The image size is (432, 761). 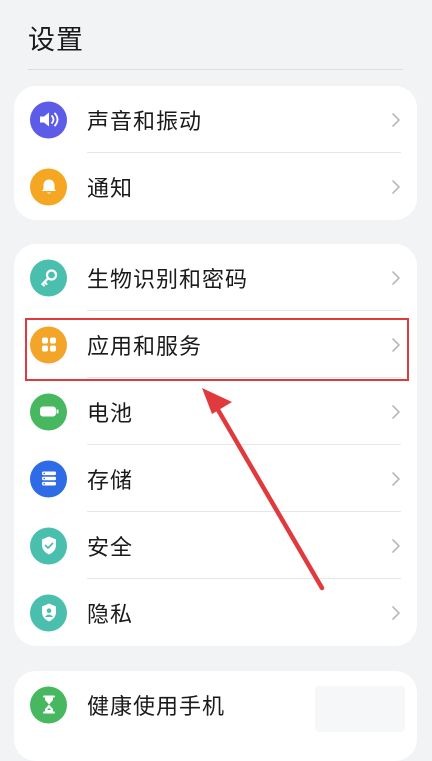 What do you see at coordinates (215, 69) in the screenshot?
I see `title-divider` at bounding box center [215, 69].